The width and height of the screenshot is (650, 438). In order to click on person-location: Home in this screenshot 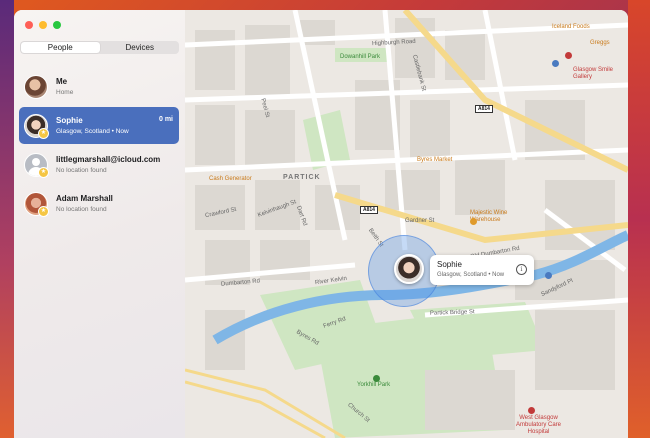, I will do `click(65, 92)`.